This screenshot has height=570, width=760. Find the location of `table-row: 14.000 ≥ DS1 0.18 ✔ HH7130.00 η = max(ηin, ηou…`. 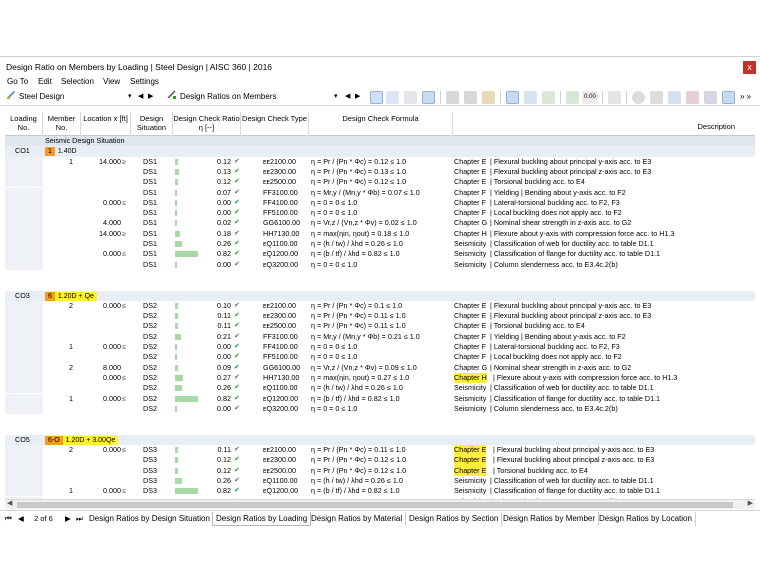

table-row: 14.000 ≥ DS1 0.18 ✔ HH7130.00 η = max(ηin, ηou… is located at coordinates (380, 233).